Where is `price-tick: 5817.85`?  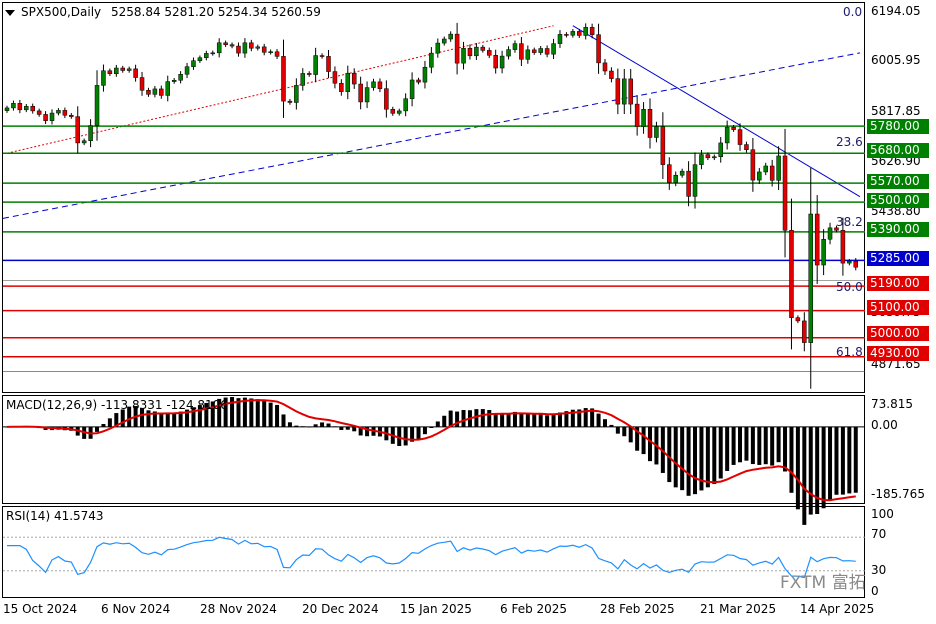 price-tick: 5817.85 is located at coordinates (896, 111).